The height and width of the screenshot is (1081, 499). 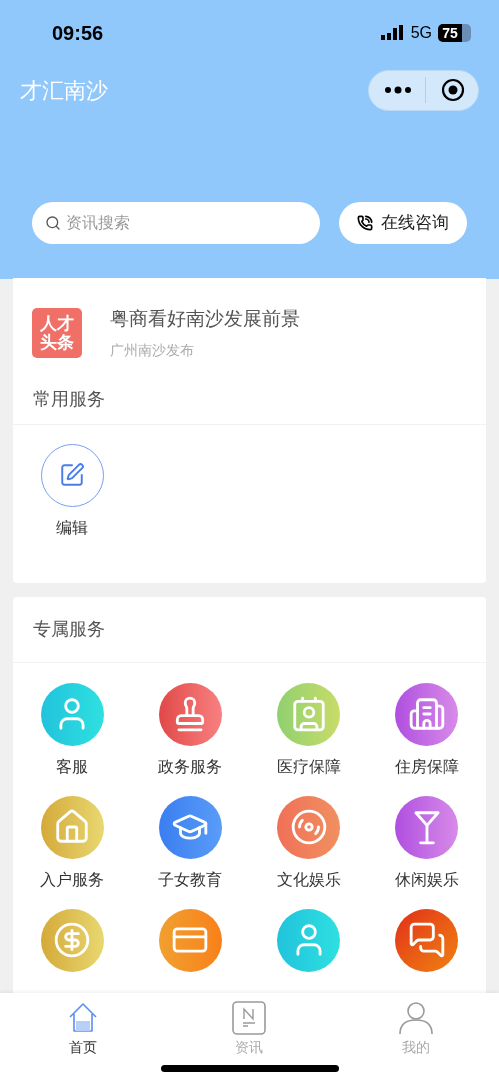 I want to click on section-title: 常用服务, so click(x=69, y=399).